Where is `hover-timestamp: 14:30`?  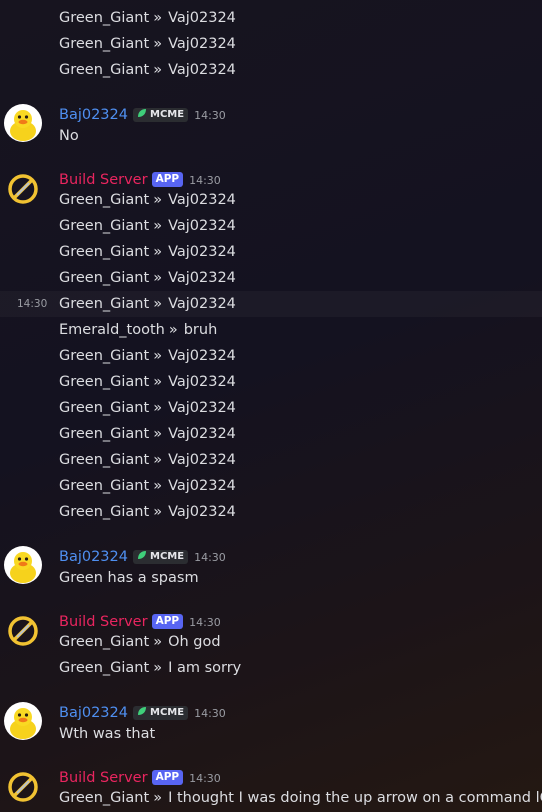
hover-timestamp: 14:30 is located at coordinates (32, 304).